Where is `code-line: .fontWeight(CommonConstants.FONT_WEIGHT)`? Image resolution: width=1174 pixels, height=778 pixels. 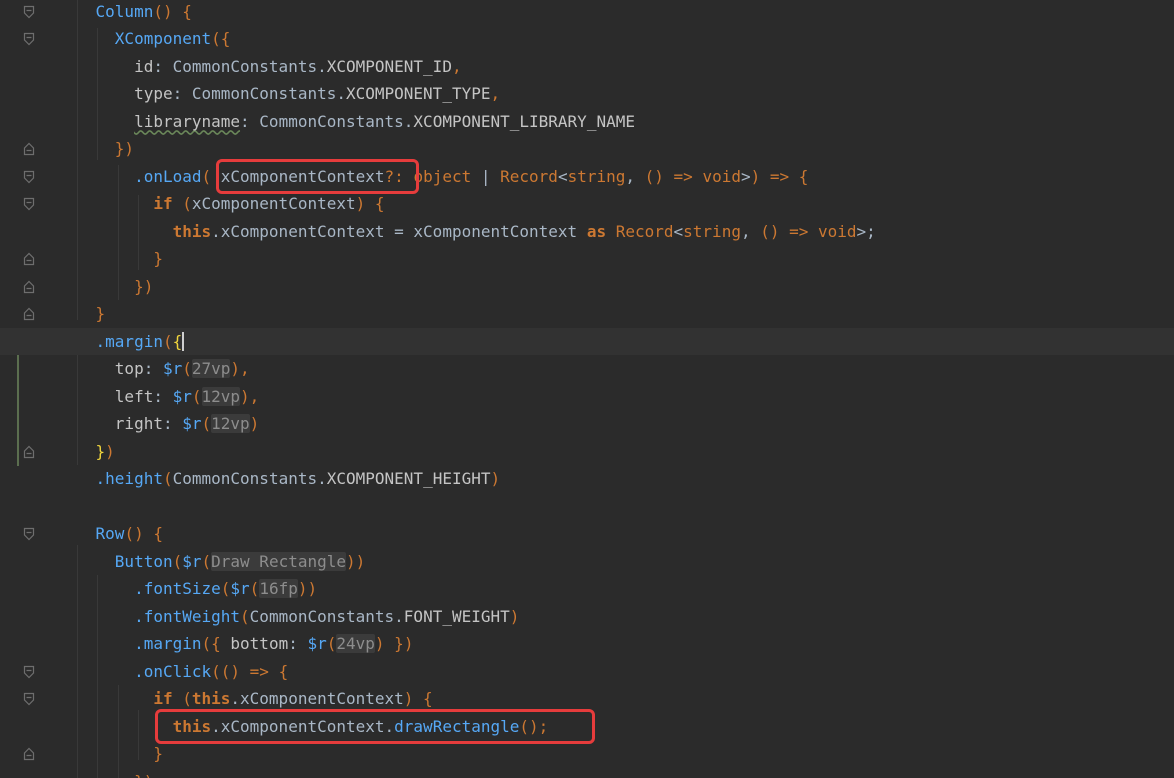
code-line: .fontWeight(CommonConstants.FONT_WEIGHT) is located at coordinates (587, 617).